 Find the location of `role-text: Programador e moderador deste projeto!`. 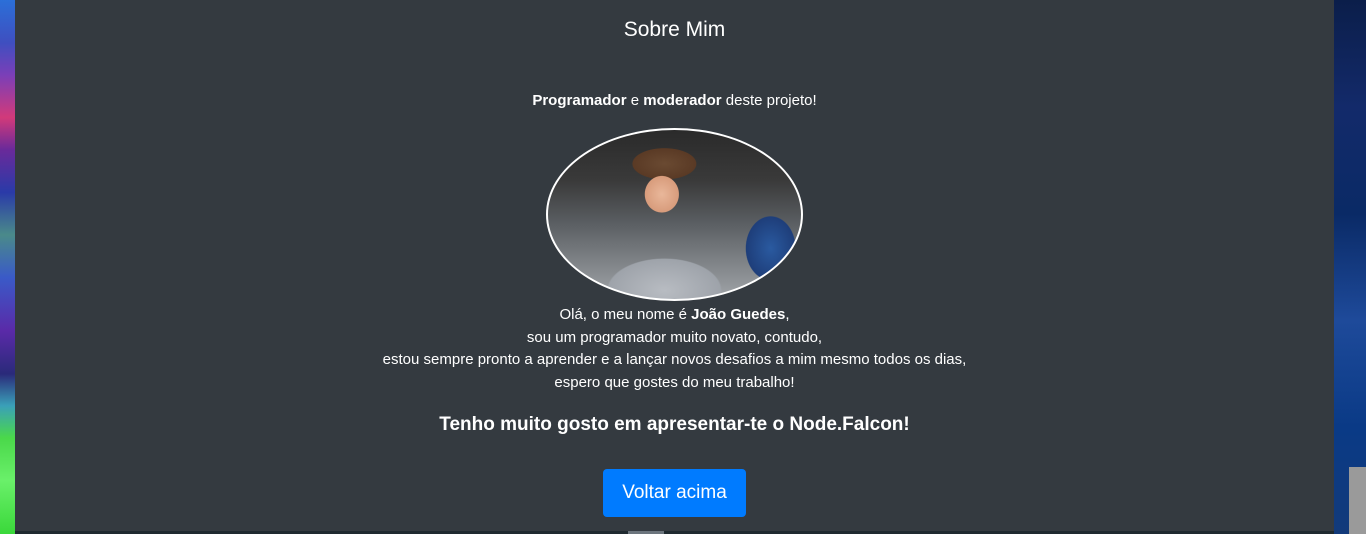

role-text: Programador e moderador deste projeto! is located at coordinates (674, 100).